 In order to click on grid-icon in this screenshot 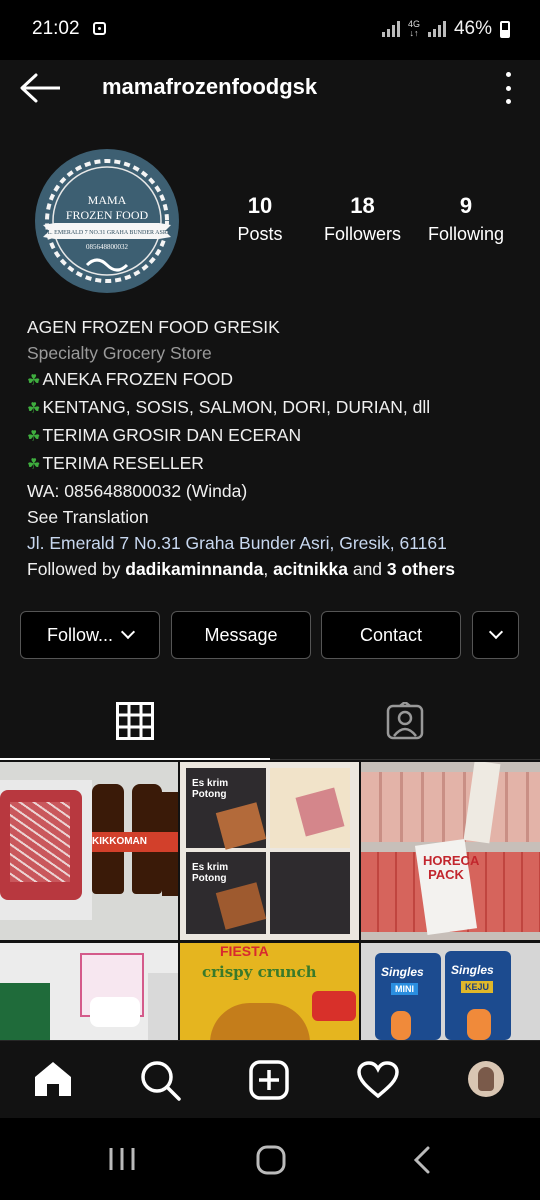, I will do `click(135, 721)`.